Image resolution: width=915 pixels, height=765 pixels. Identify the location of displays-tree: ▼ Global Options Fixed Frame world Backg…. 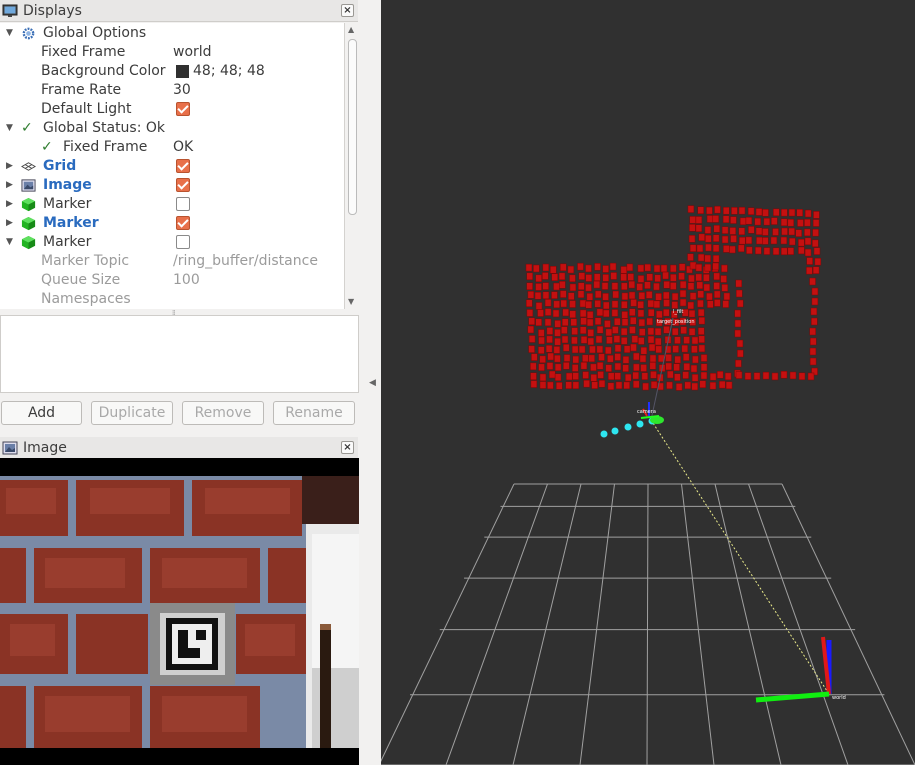
(172, 166).